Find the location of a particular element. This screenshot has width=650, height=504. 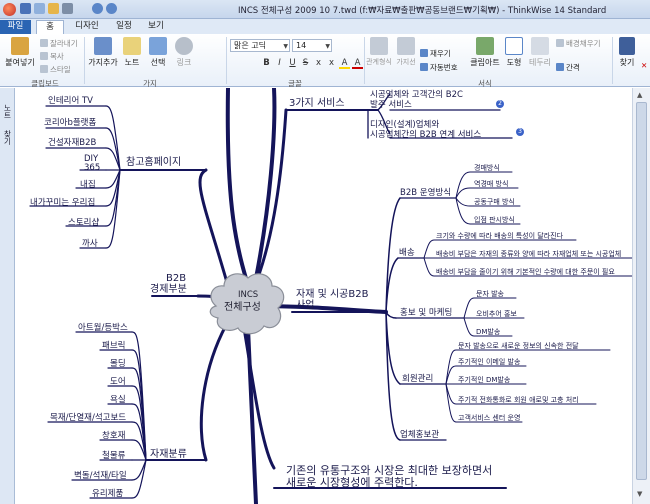

topic-three-services: 3가지 서비스 is located at coordinates (317, 104).